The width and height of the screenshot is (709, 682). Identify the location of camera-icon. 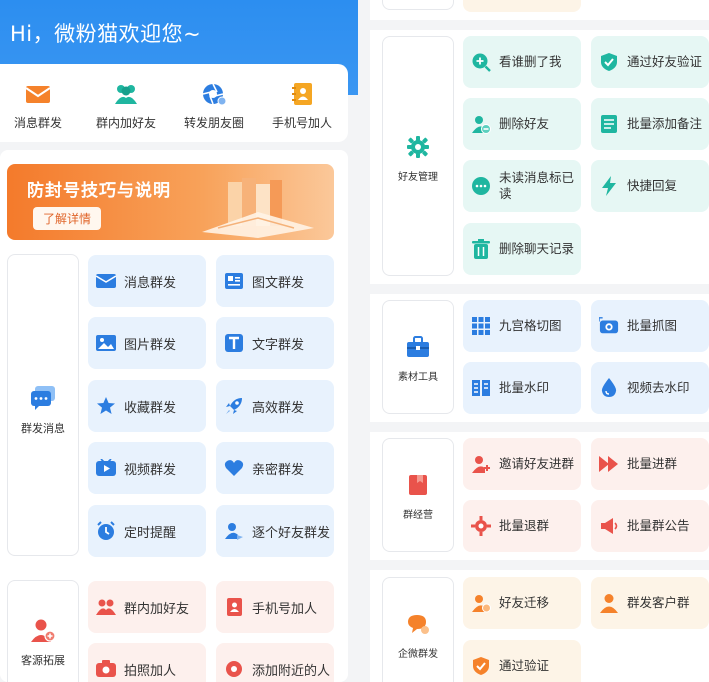
(106, 669).